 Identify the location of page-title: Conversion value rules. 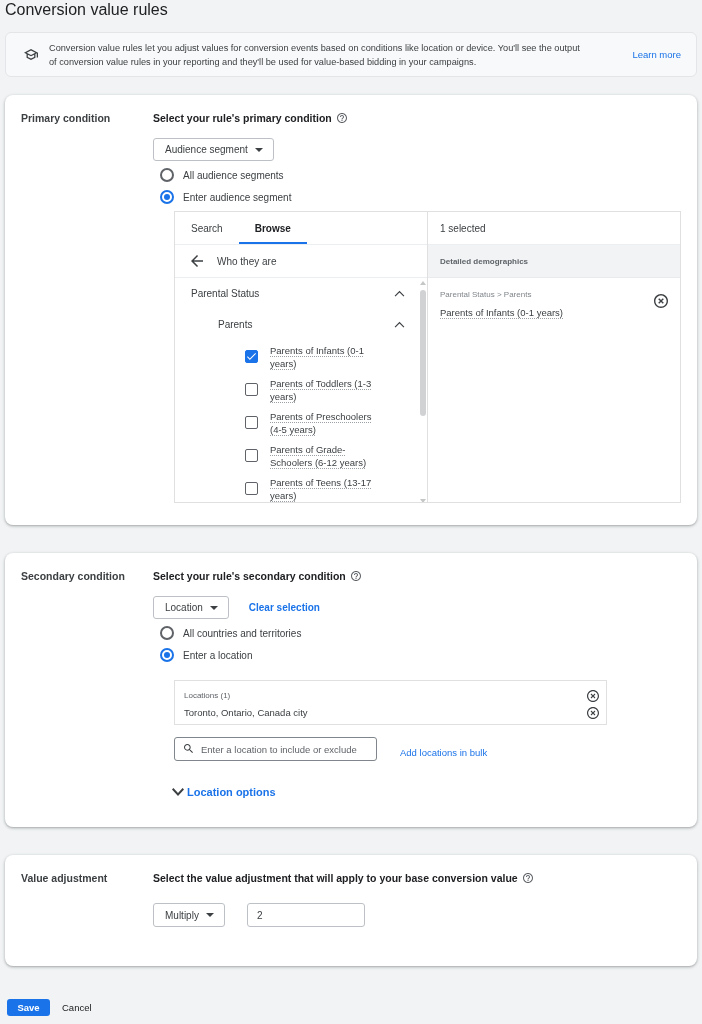
(87, 10).